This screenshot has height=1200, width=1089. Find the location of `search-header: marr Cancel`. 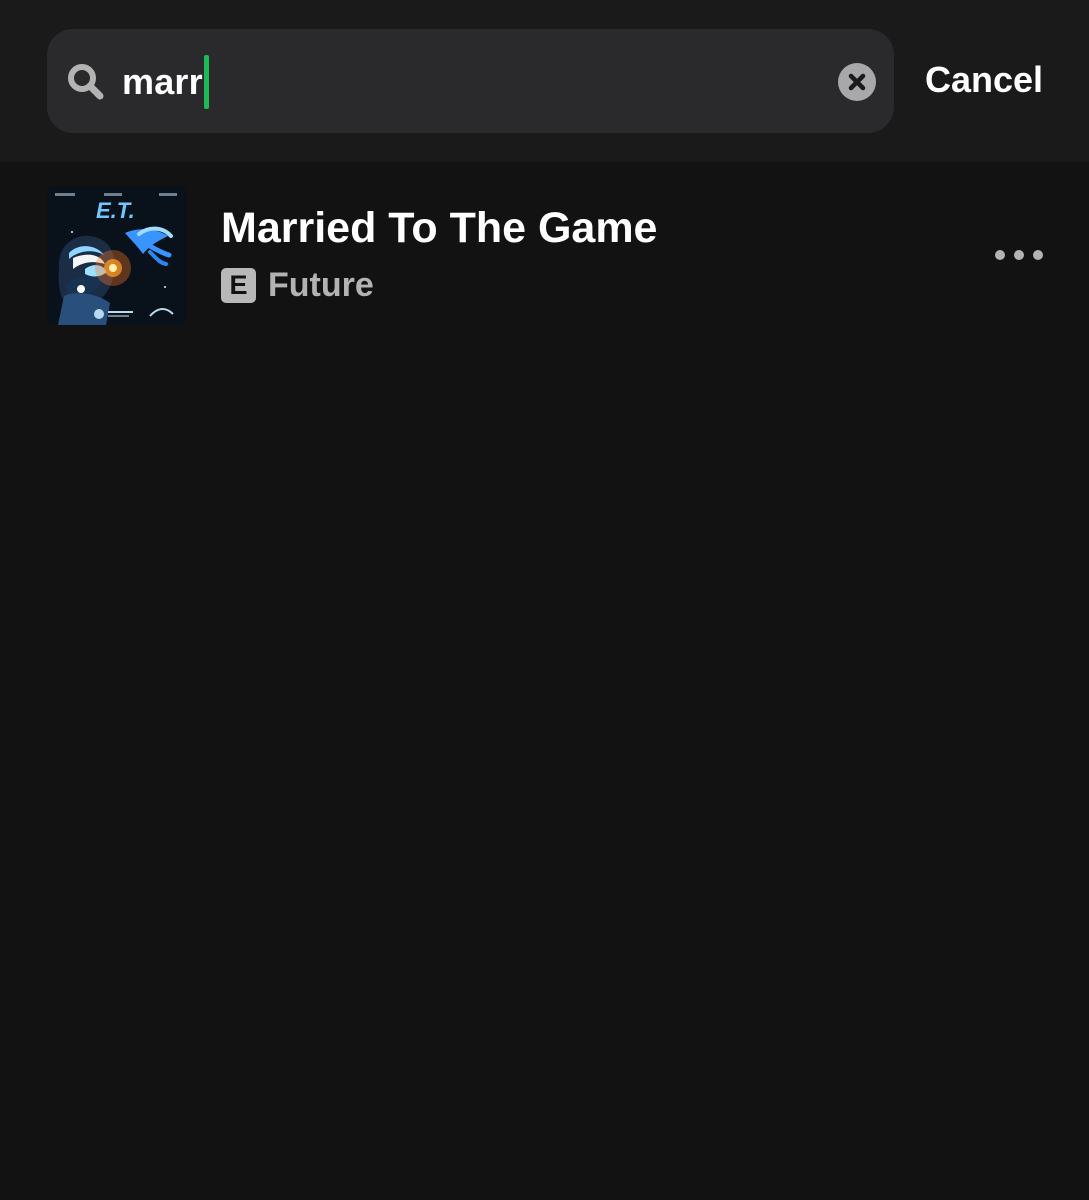

search-header: marr Cancel is located at coordinates (544, 81).